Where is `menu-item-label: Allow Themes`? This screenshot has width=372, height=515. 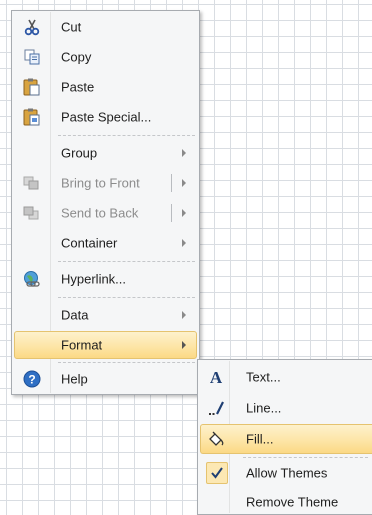
menu-item-label: Allow Themes is located at coordinates (287, 473).